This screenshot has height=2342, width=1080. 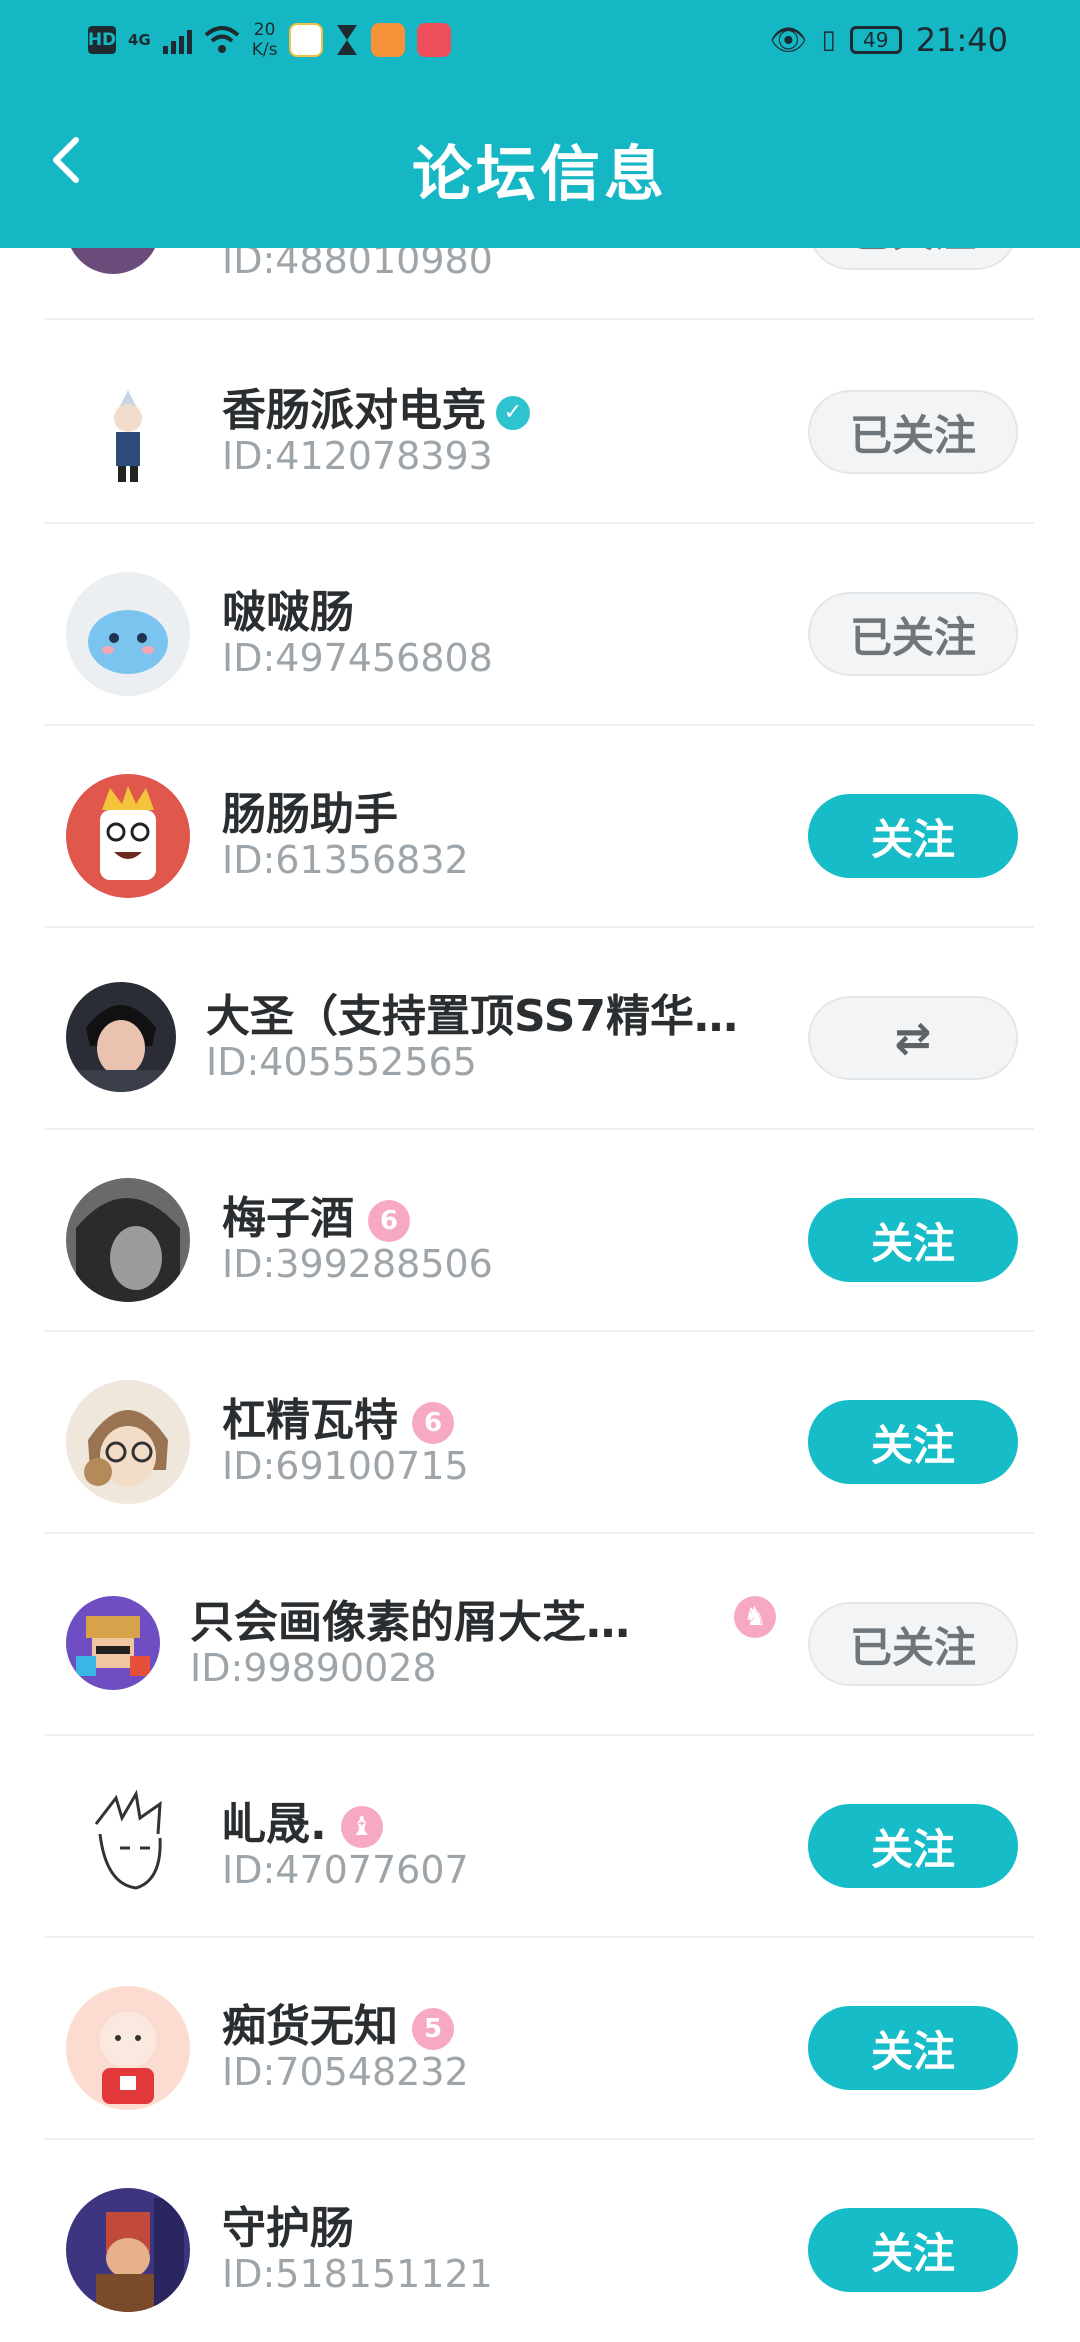 What do you see at coordinates (828, 40) in the screenshot?
I see `vibrate-icon: ▯` at bounding box center [828, 40].